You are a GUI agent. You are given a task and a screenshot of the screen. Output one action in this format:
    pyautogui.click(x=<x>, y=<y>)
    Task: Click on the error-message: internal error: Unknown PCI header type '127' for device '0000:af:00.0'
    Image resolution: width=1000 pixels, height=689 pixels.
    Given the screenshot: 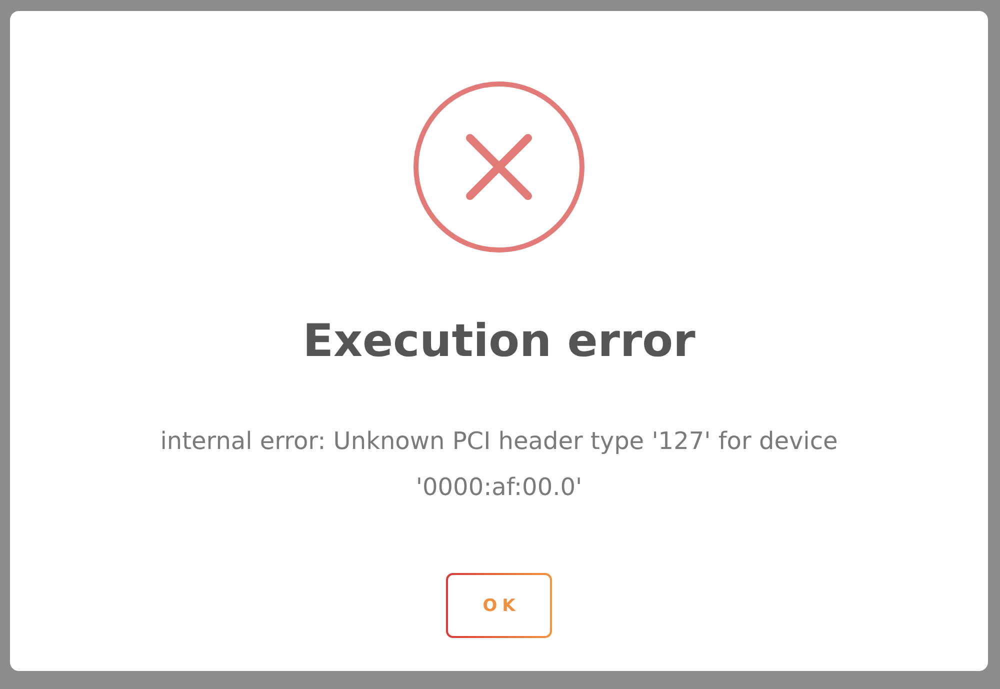 What is the action you would take?
    pyautogui.click(x=499, y=464)
    